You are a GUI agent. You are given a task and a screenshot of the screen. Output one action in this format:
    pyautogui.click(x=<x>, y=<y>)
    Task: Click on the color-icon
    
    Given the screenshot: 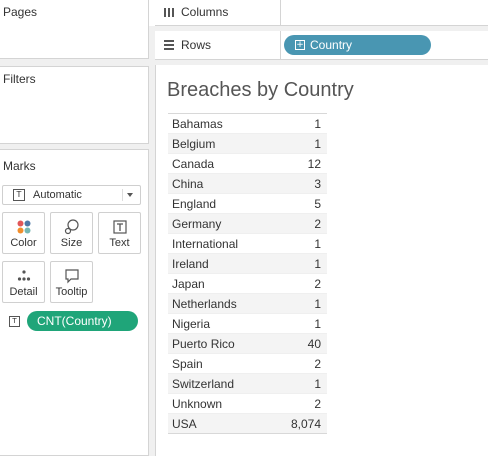 What is the action you would take?
    pyautogui.click(x=23, y=227)
    